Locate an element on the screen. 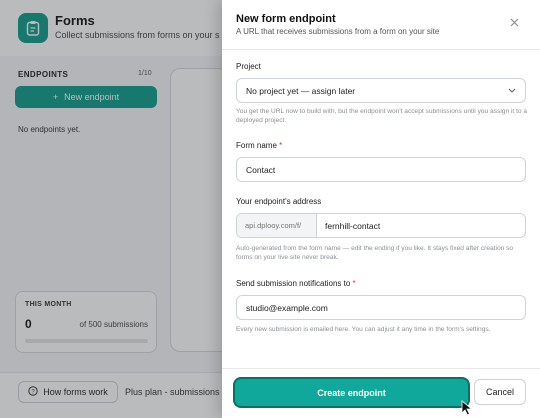 This screenshot has width=540, height=418. create-endpoint-button: Create endpoint is located at coordinates (351, 392).